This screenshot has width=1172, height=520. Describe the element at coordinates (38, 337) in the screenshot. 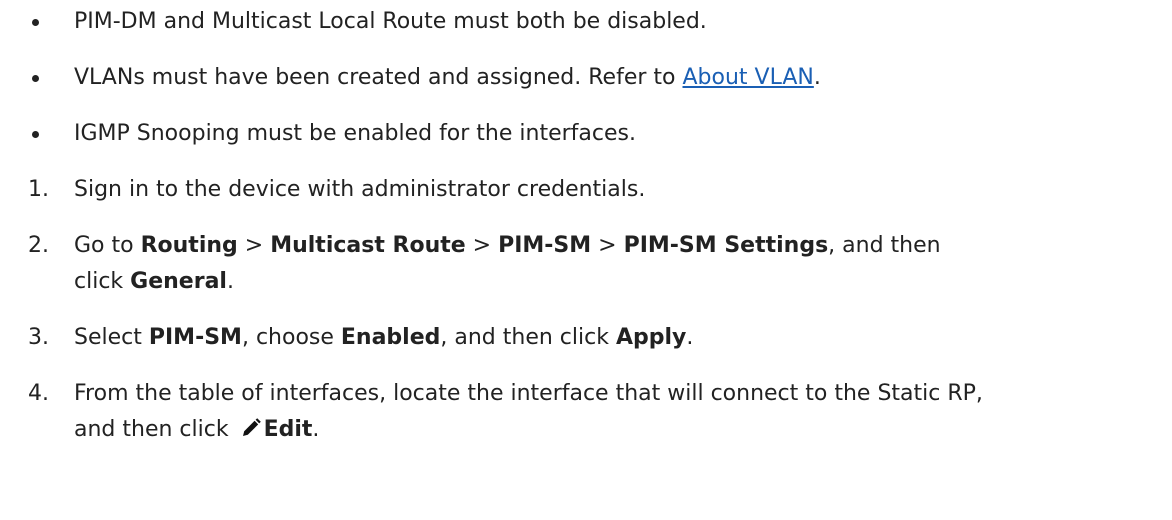

I see `step-number: 3.` at that location.